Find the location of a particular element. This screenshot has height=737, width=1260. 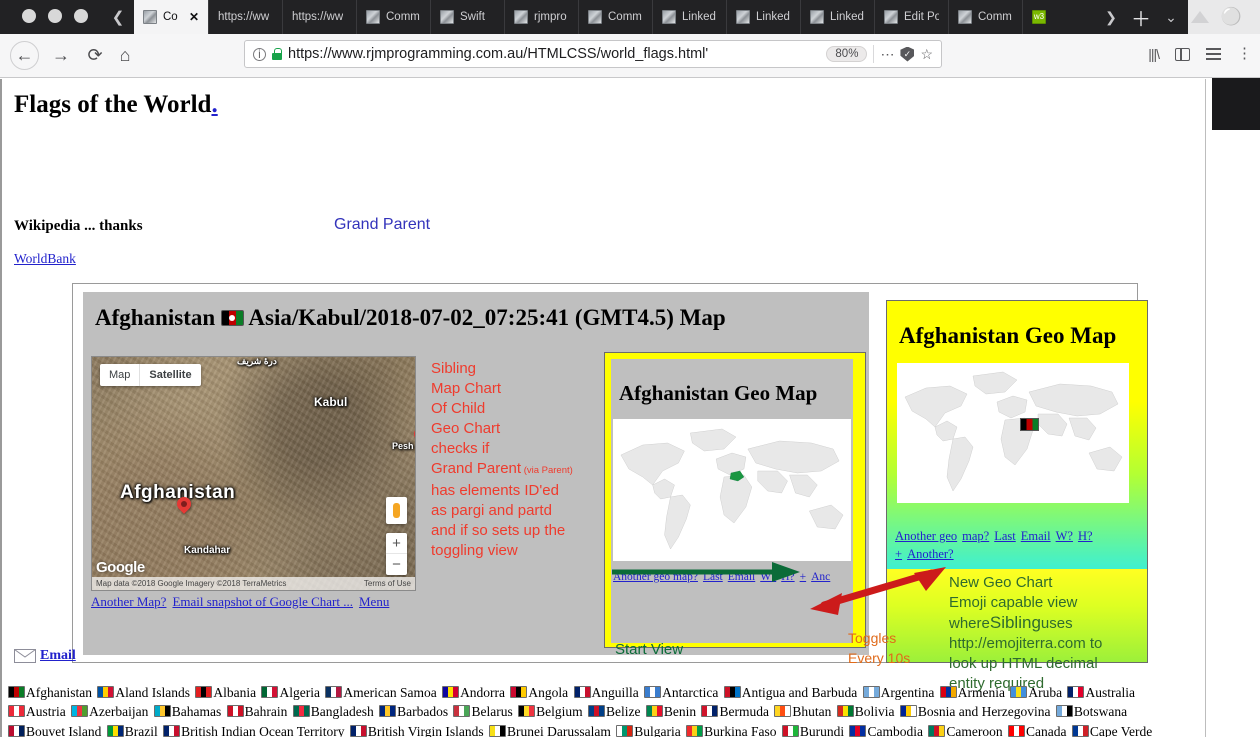

sidebar-icon is located at coordinates (1182, 54).